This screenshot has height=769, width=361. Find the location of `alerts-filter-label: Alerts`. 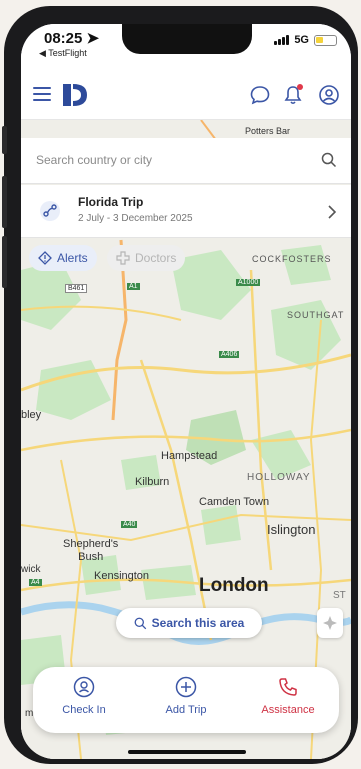

alerts-filter-label: Alerts is located at coordinates (72, 258).